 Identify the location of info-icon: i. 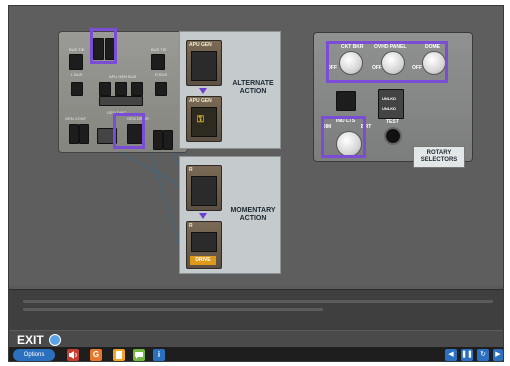
(159, 355).